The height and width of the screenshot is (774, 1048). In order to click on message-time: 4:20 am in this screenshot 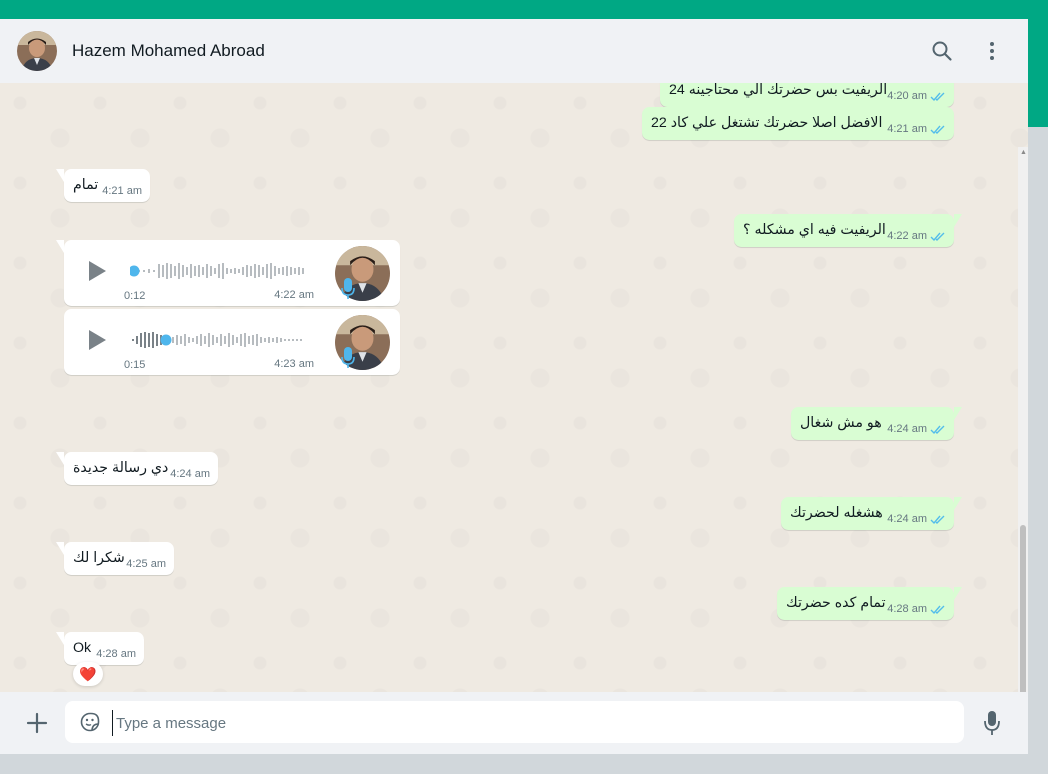, I will do `click(907, 96)`.